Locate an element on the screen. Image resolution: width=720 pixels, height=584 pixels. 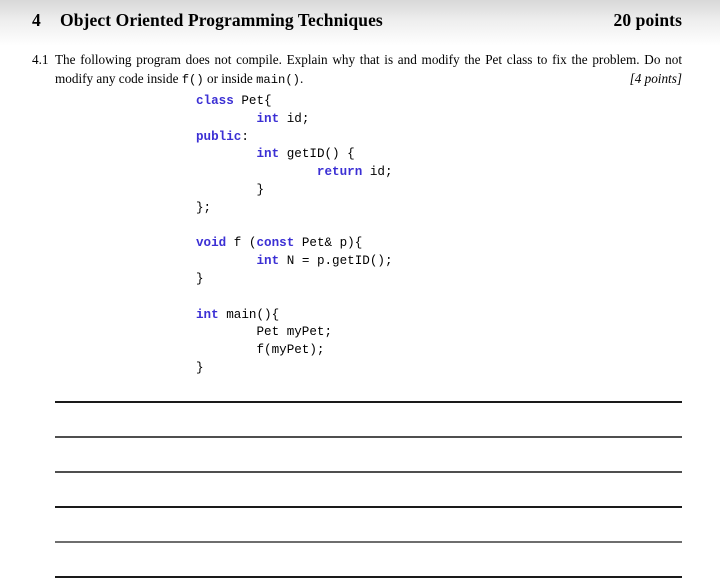
code-line: int getID() { is located at coordinates (294, 155).